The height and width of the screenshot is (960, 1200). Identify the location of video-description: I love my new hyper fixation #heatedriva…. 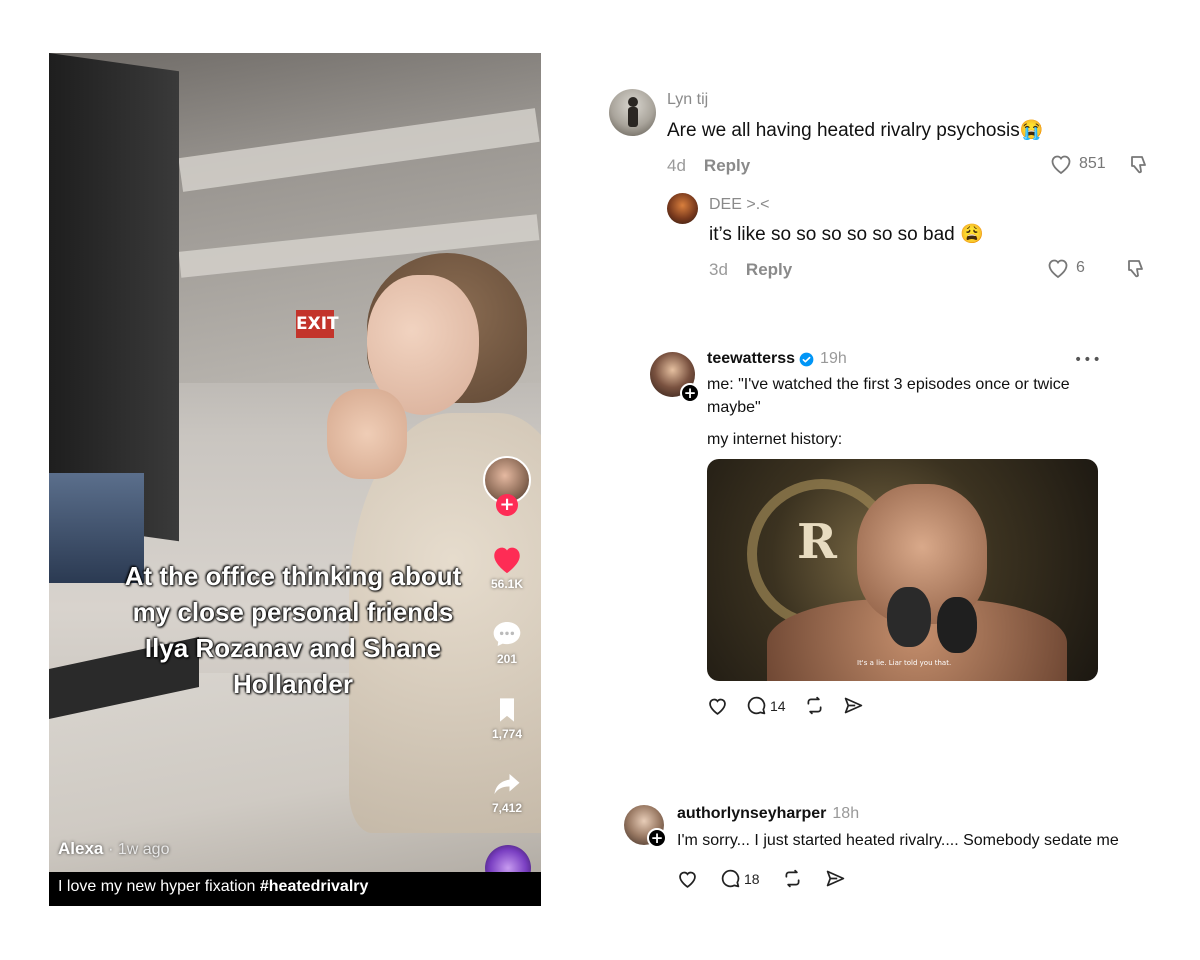
(213, 887).